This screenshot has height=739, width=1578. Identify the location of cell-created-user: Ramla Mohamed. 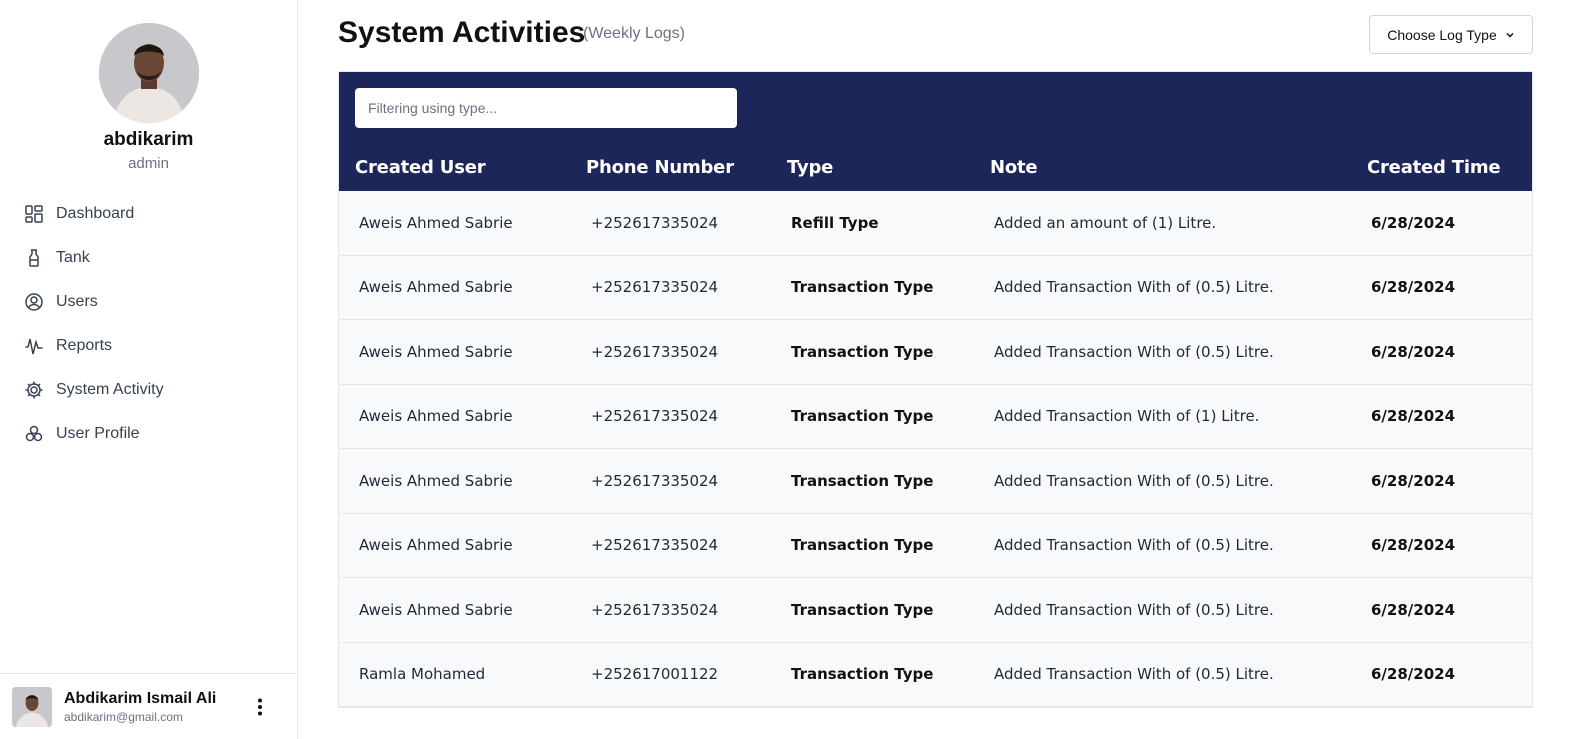
(422, 674).